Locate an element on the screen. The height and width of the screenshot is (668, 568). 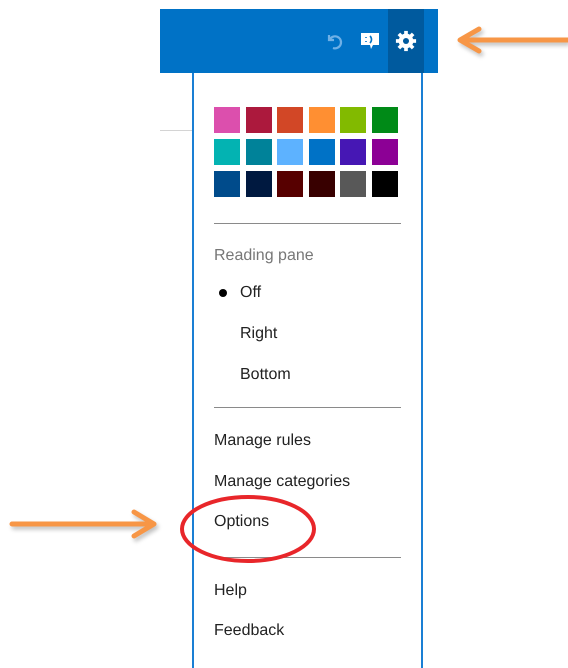
menu-item: Help is located at coordinates (307, 590).